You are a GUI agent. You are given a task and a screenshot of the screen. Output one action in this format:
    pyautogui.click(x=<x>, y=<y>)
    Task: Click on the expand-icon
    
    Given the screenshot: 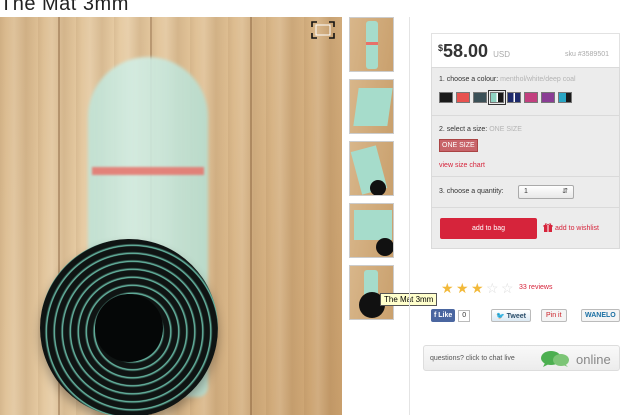 What is the action you would take?
    pyautogui.click(x=323, y=30)
    